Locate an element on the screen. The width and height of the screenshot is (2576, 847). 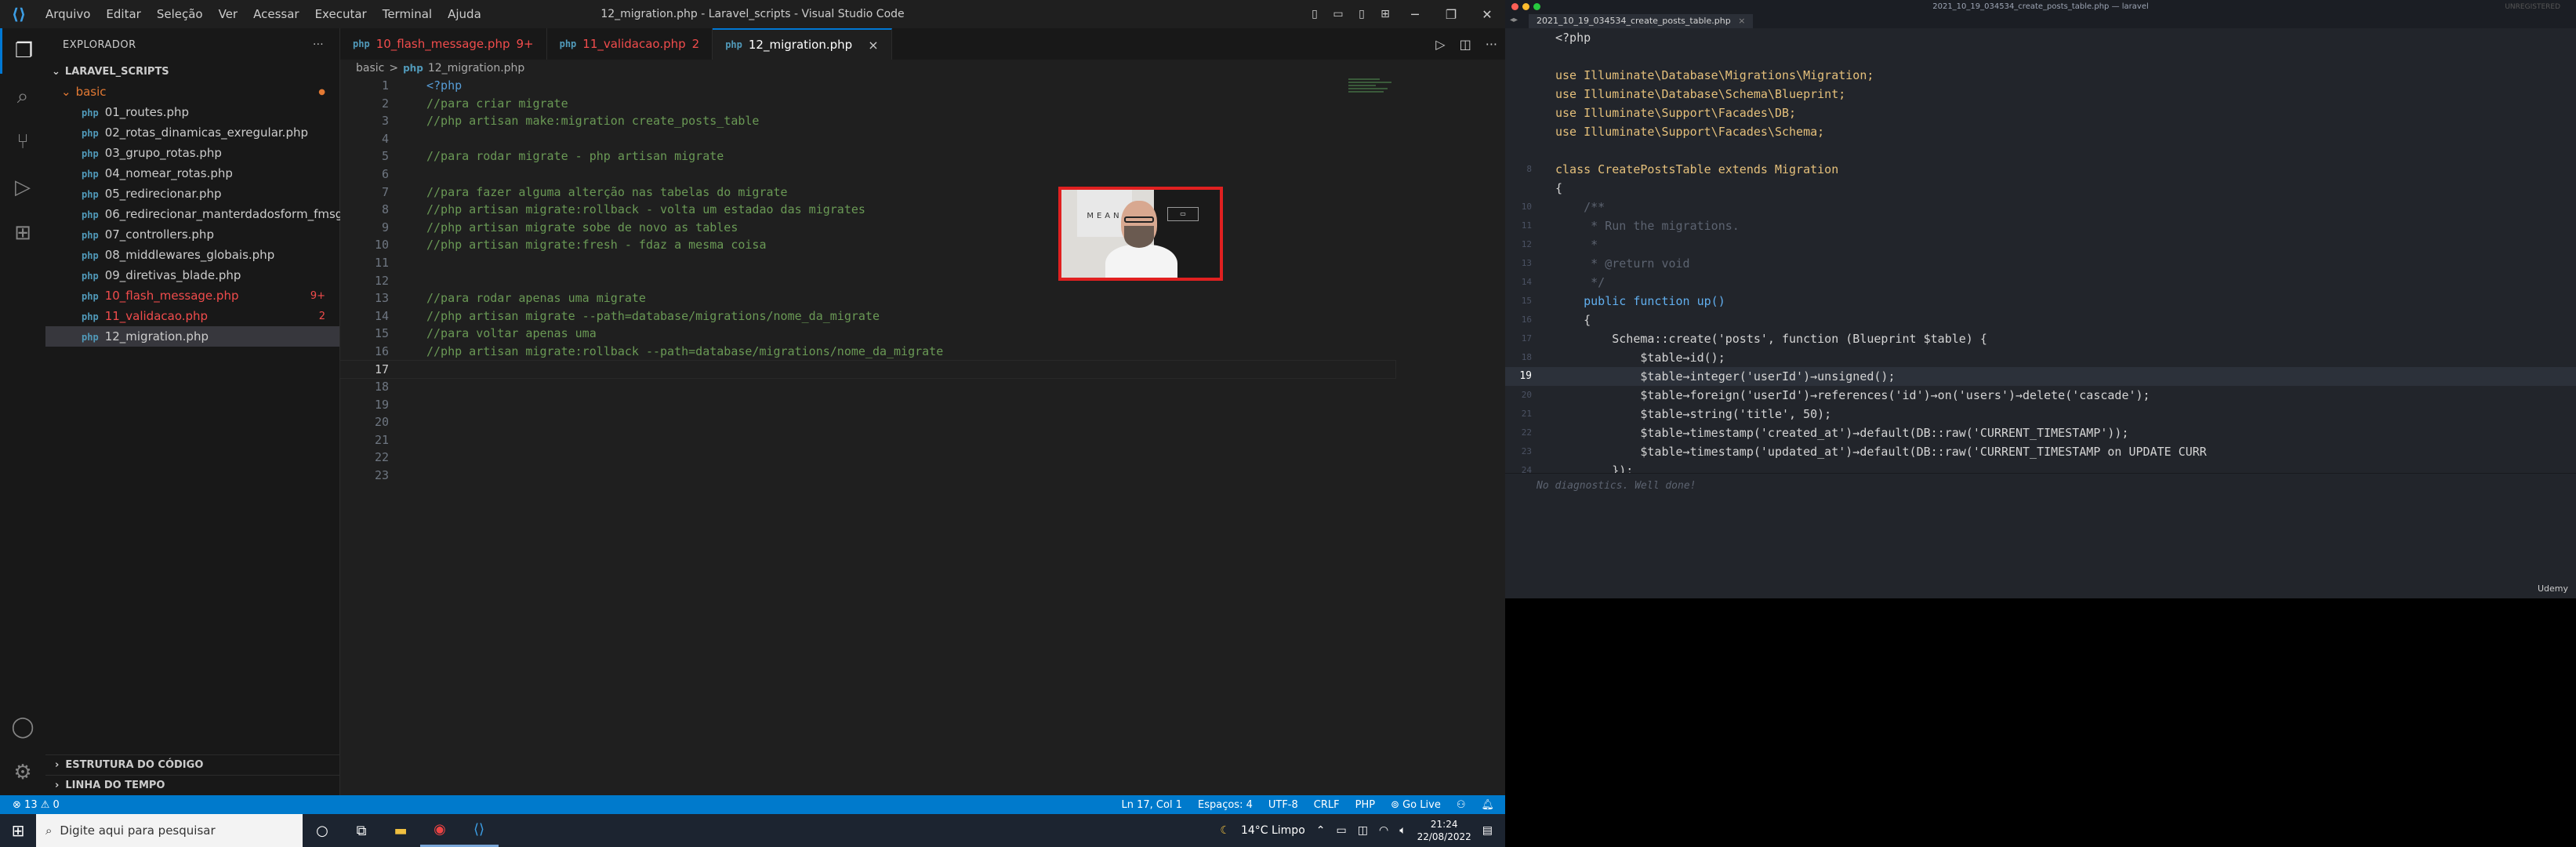
account-icon: ◯ is located at coordinates (22, 727).